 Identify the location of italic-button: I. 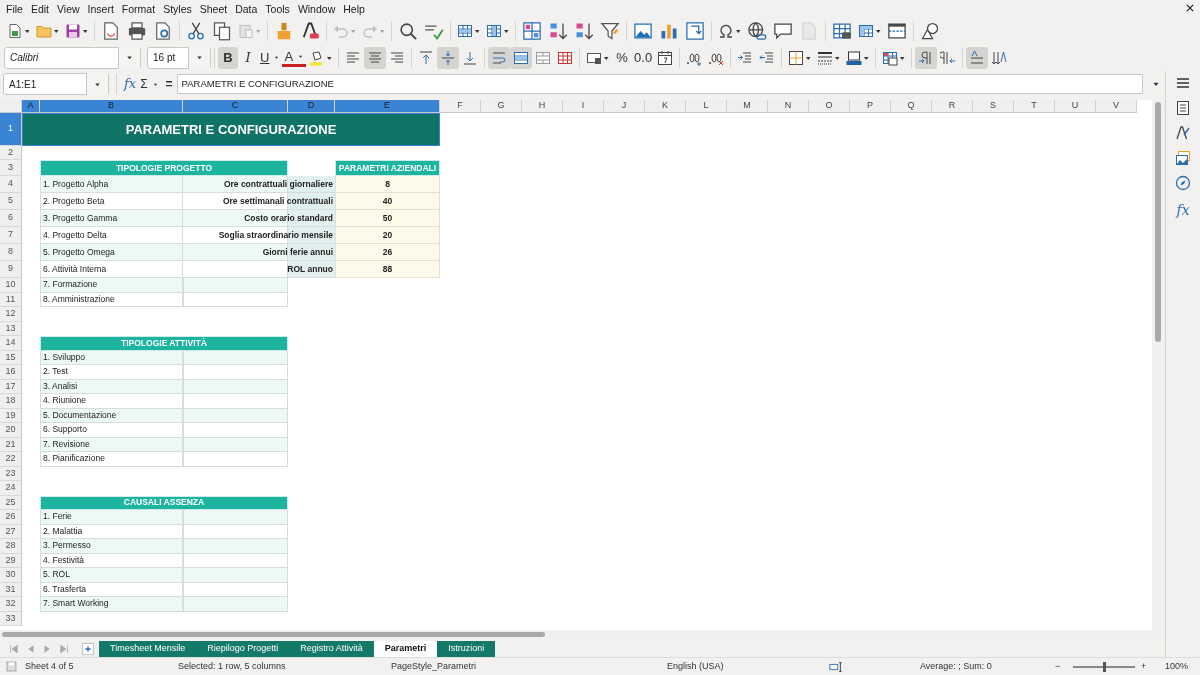
(248, 57).